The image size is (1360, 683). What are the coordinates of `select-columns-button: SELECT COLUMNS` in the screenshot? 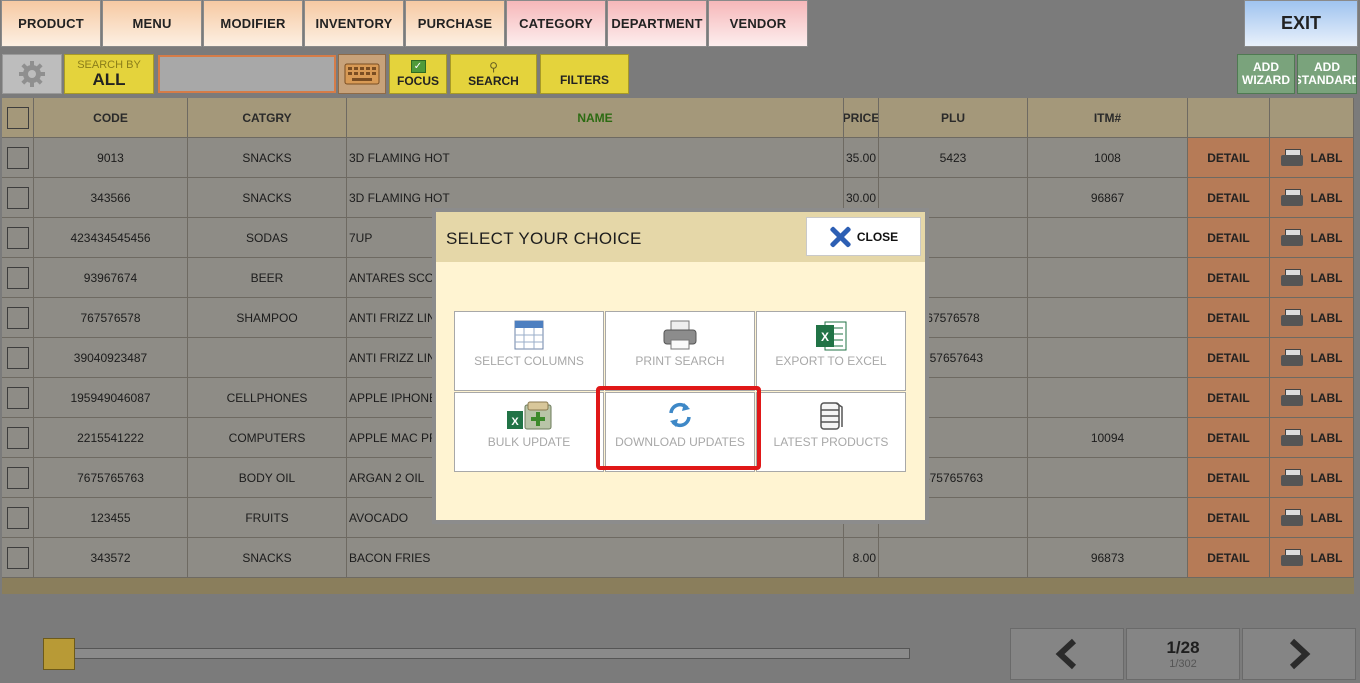 It's located at (529, 351).